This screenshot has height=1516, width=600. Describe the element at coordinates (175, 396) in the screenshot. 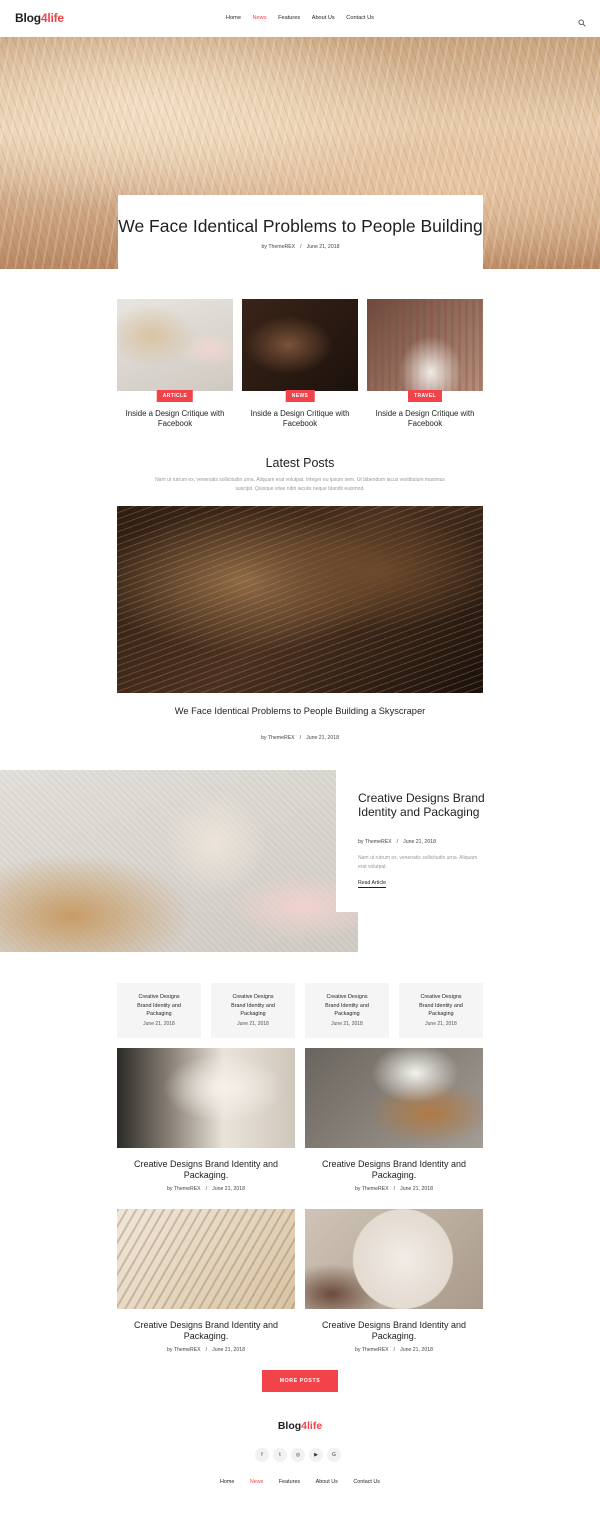

I see `category-tag: ARTICLE` at that location.